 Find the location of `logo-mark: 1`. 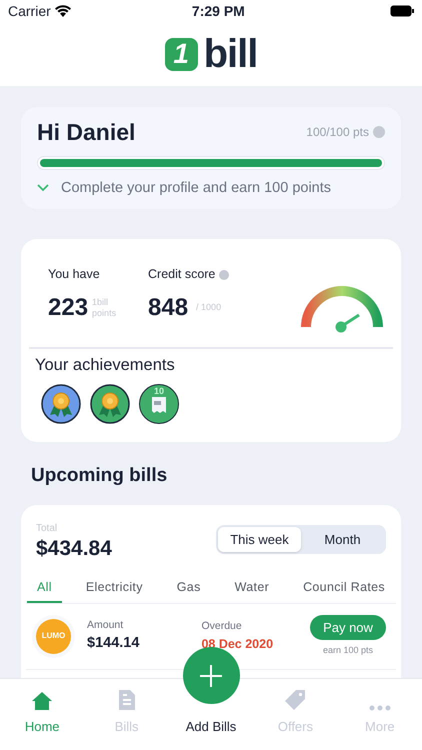

logo-mark: 1 is located at coordinates (181, 54).